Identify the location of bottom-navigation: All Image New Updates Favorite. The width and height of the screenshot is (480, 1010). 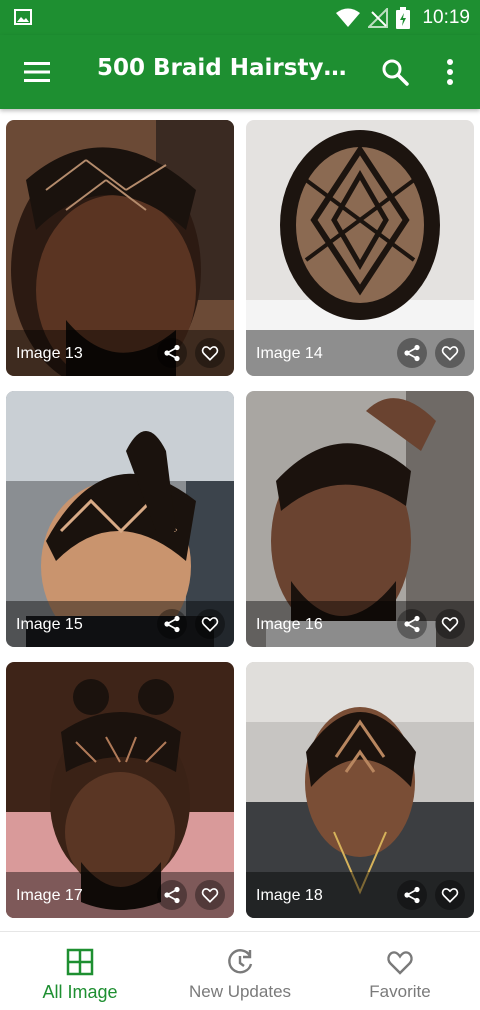
(240, 970).